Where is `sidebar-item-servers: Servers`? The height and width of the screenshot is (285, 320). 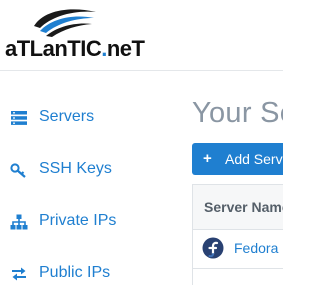 sidebar-item-servers: Servers is located at coordinates (89, 118).